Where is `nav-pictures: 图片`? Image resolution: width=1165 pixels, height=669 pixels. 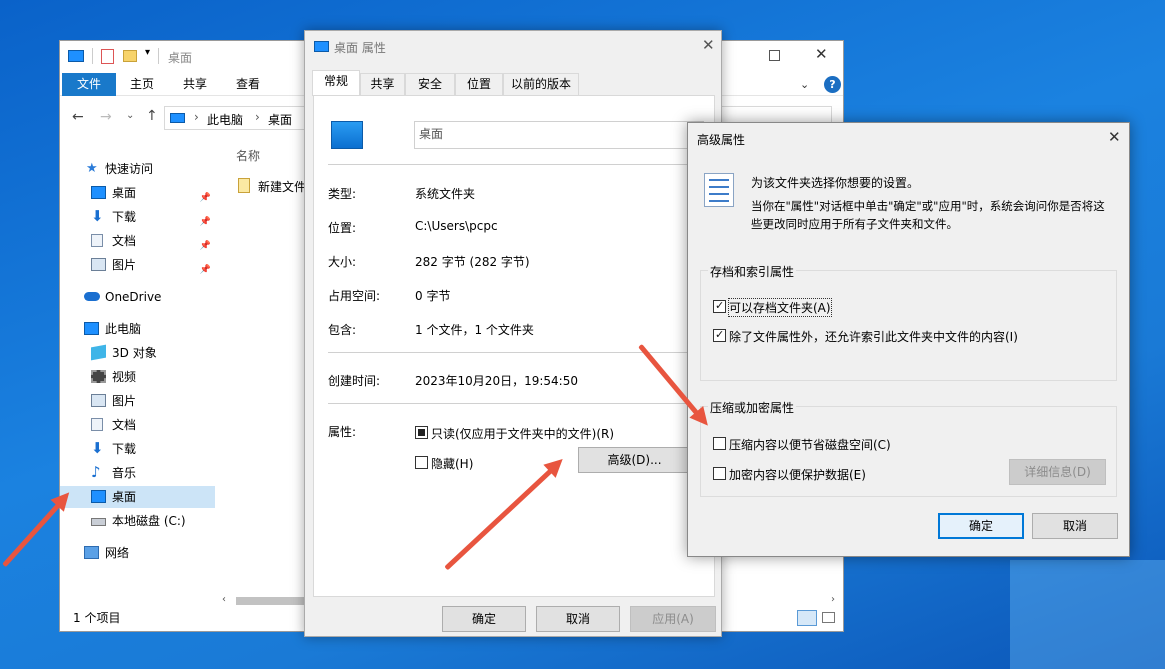 nav-pictures: 图片 is located at coordinates (137, 401).